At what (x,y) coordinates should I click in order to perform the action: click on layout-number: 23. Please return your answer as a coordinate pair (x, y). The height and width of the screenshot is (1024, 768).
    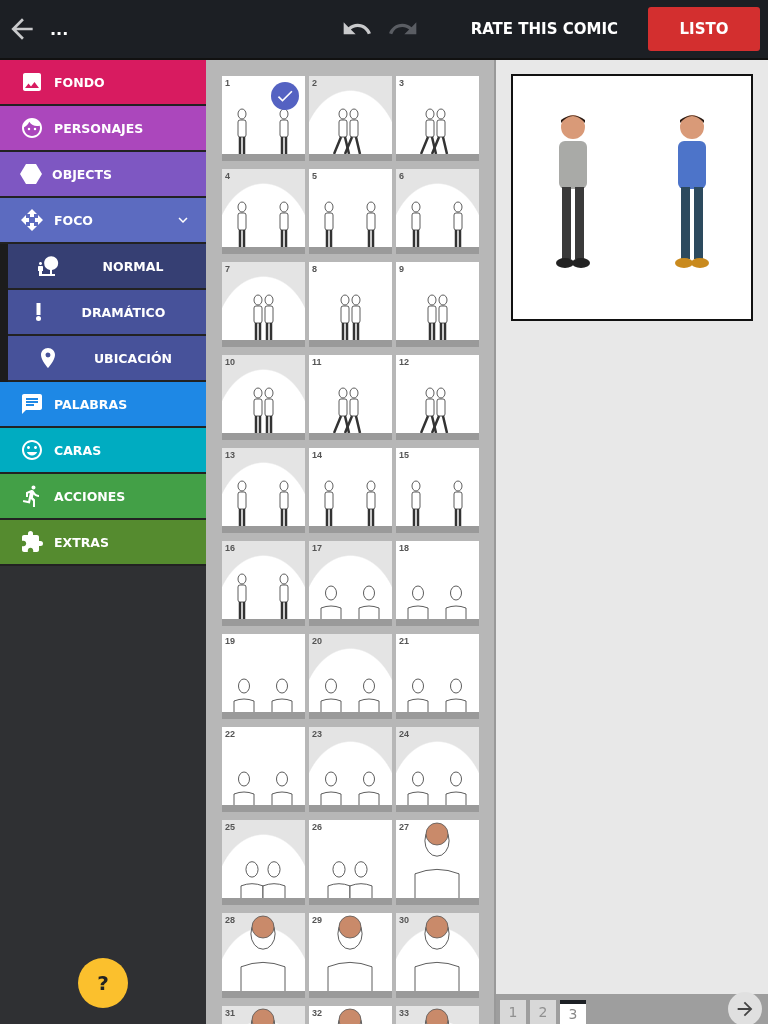
    Looking at the image, I should click on (317, 734).